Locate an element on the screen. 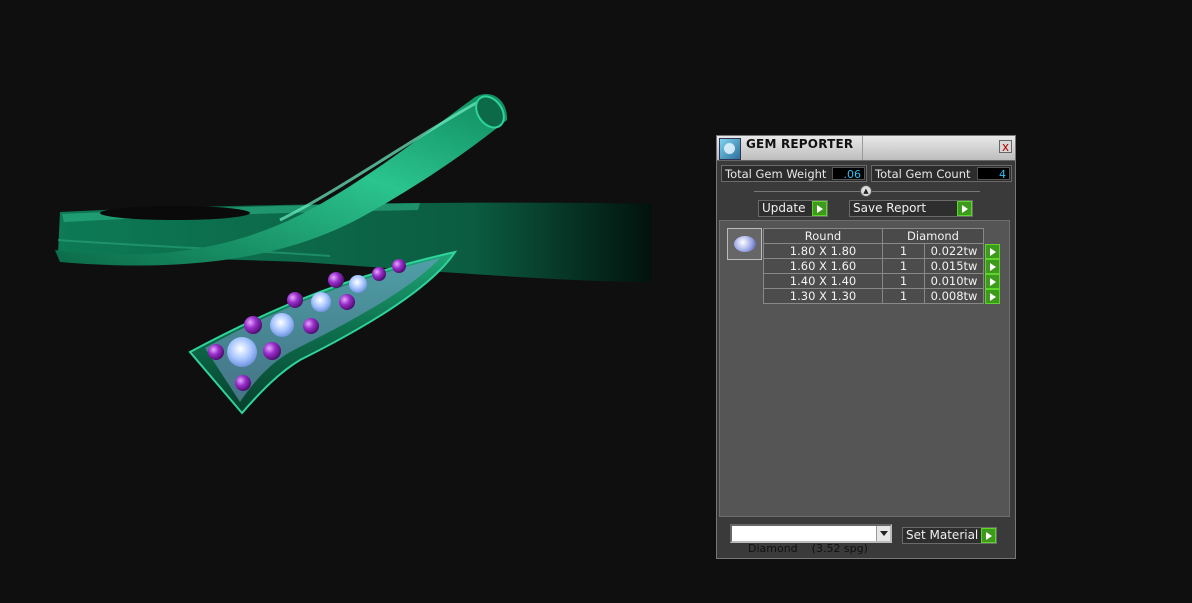  table-row: 1.40 X 1.40 1 0.010tw is located at coordinates (882, 281).